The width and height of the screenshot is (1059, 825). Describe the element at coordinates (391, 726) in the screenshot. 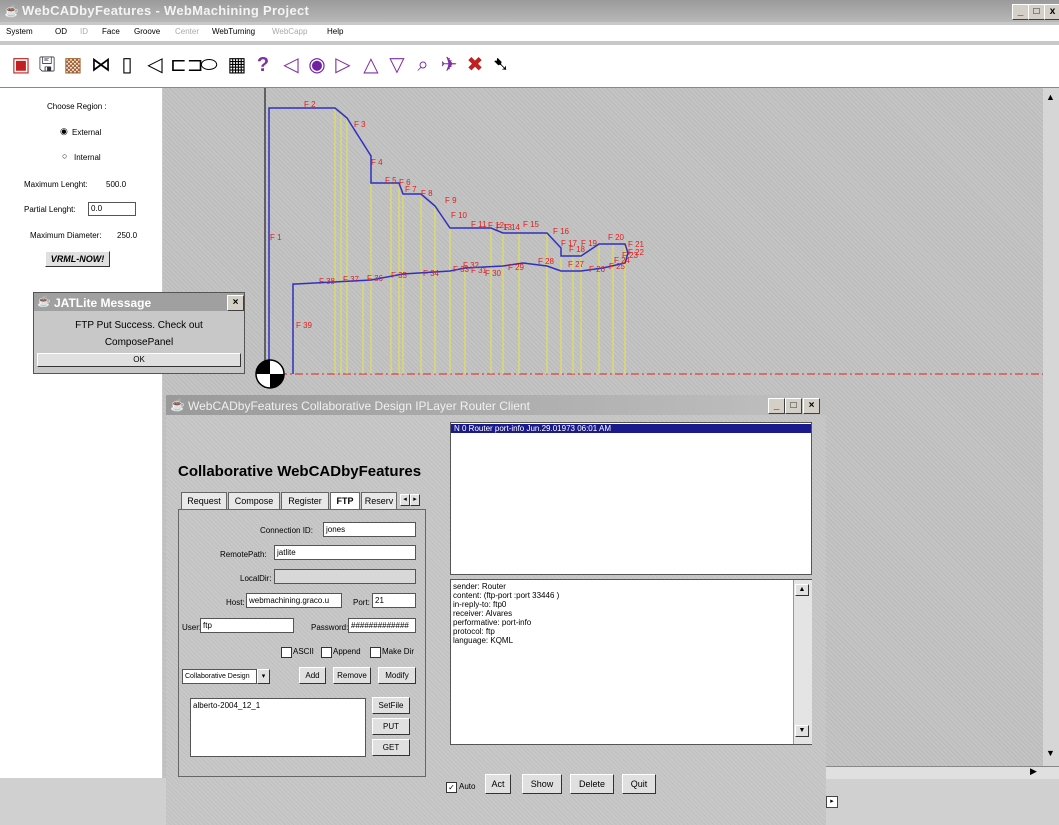

I see `put-button: PUT` at that location.